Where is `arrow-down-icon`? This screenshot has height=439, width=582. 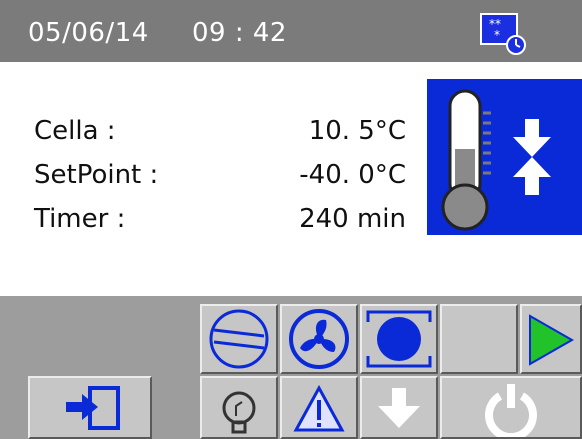 arrow-down-icon is located at coordinates (399, 408).